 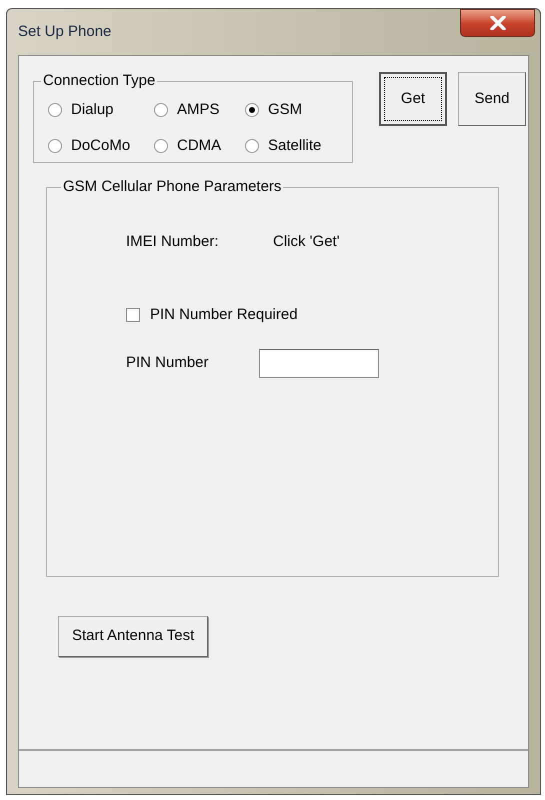 I want to click on close-button, so click(x=497, y=23).